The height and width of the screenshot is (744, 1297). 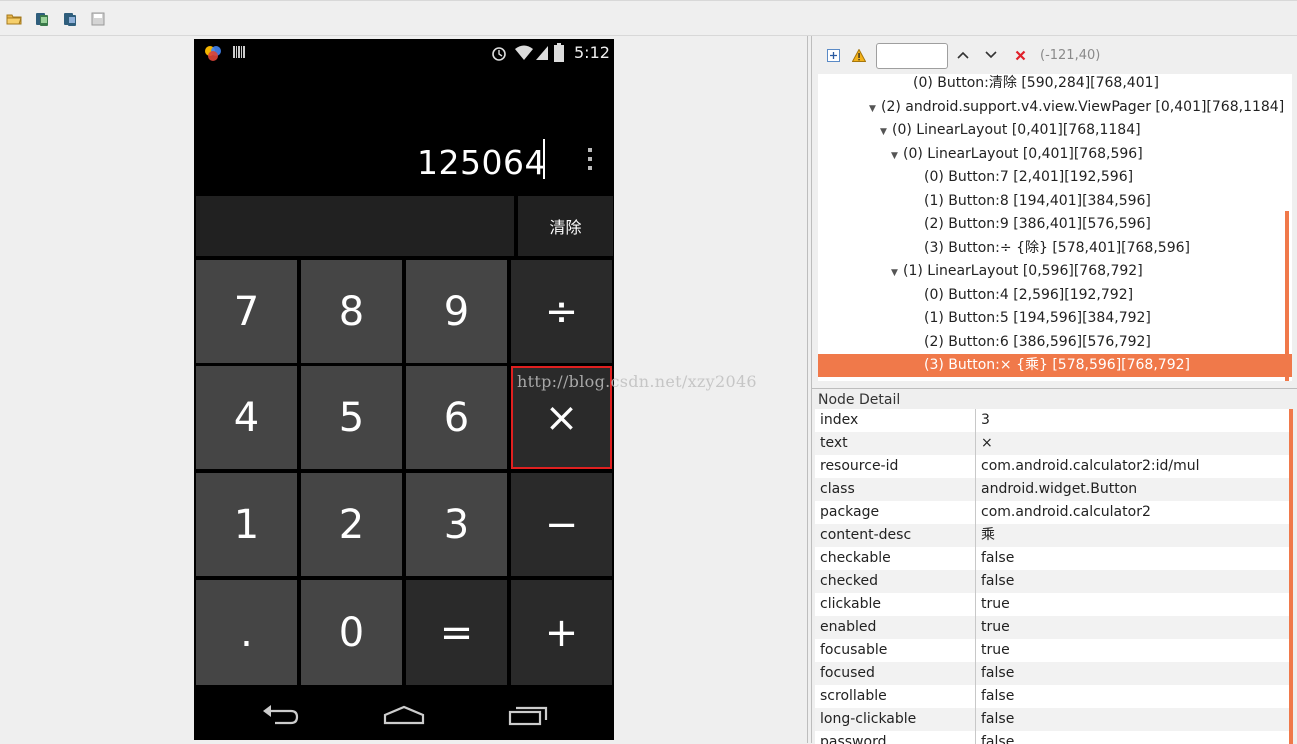 I want to click on search-input, so click(x=912, y=56).